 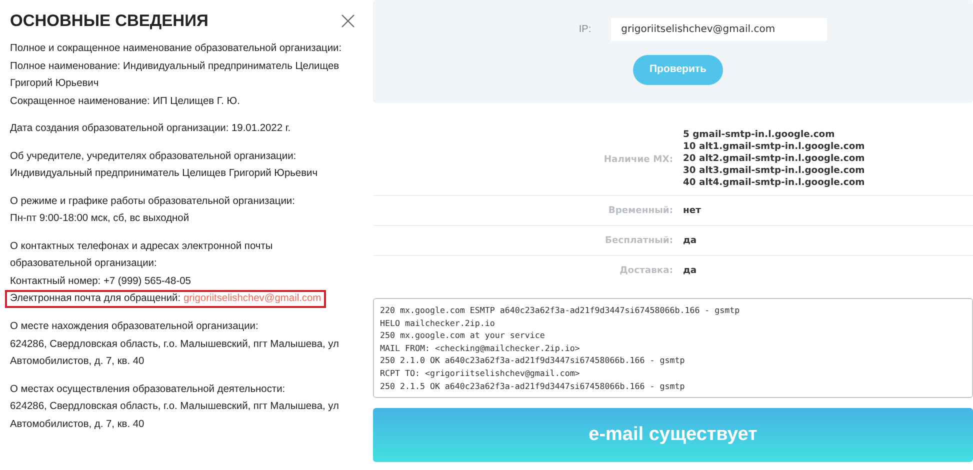 I want to click on info-text: Индивидуальный предприниматель Целищев Григорий Юрьевич, so click(x=164, y=174).